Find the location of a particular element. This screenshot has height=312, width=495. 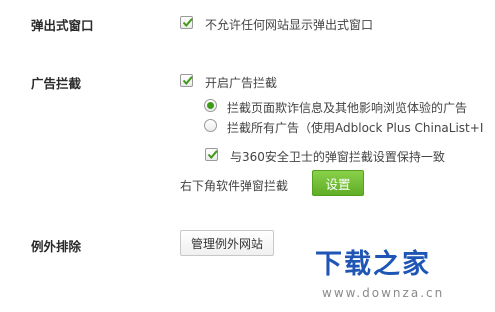

manage-exceptions-button: 管理例外网站 is located at coordinates (227, 243).